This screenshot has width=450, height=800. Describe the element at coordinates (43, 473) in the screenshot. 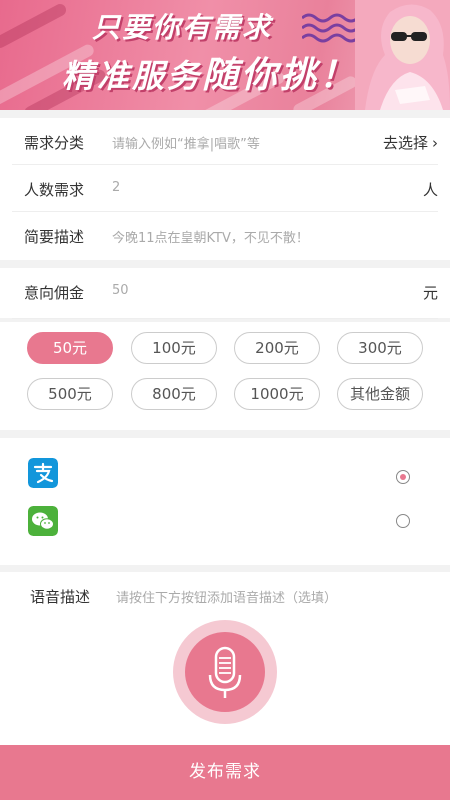

I see `alipay-icon` at that location.